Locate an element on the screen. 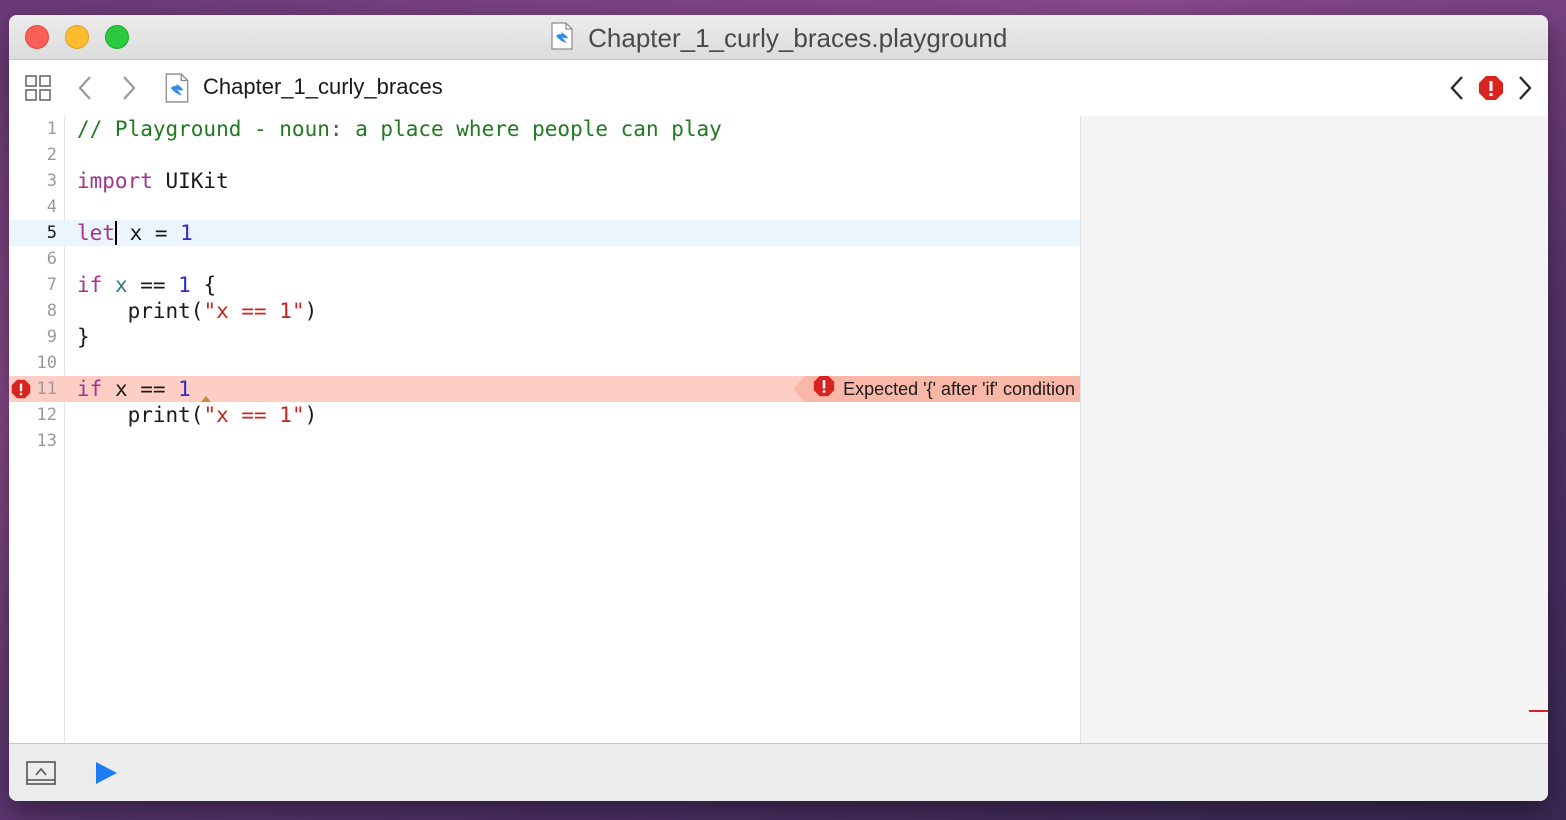  line-number: 8 is located at coordinates (51, 311).